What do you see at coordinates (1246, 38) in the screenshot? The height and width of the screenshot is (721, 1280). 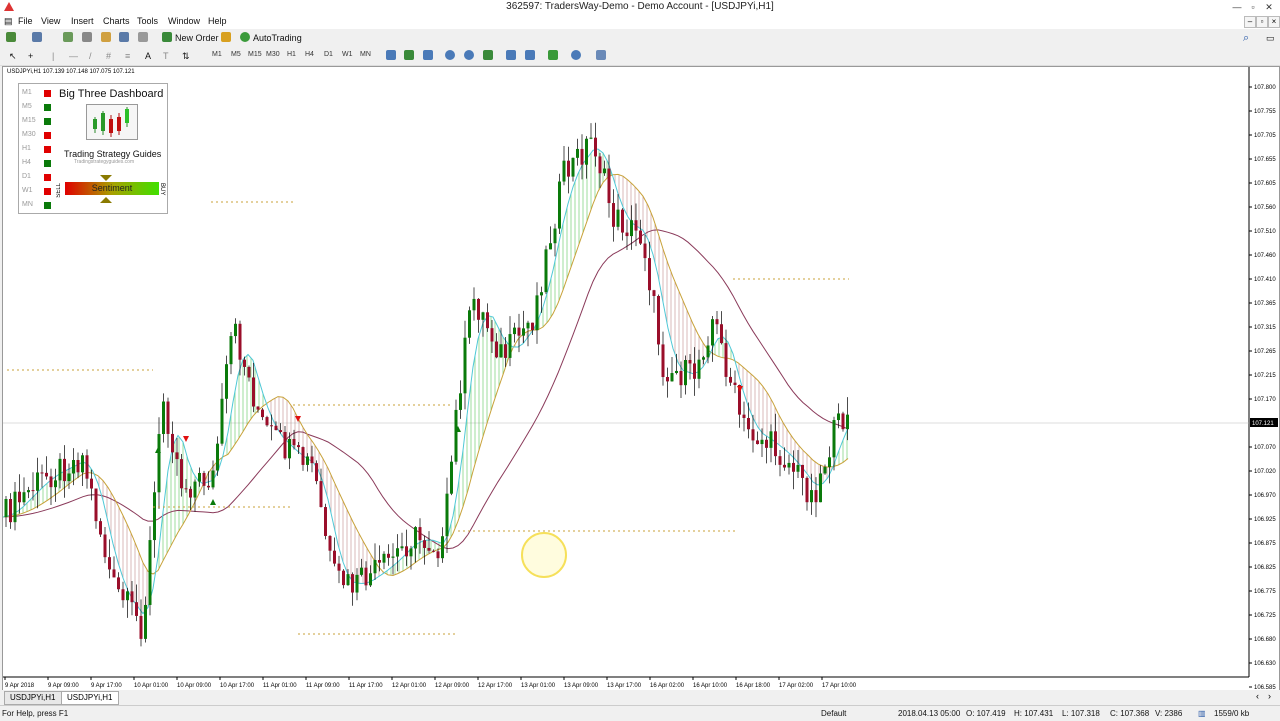 I see `search-icon: ⌕` at bounding box center [1246, 38].